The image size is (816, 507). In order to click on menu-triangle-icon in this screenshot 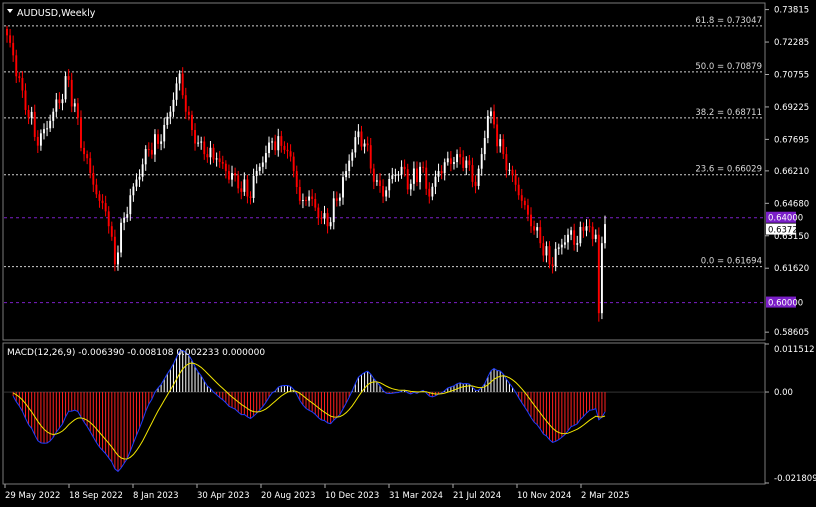, I will do `click(10, 11)`.